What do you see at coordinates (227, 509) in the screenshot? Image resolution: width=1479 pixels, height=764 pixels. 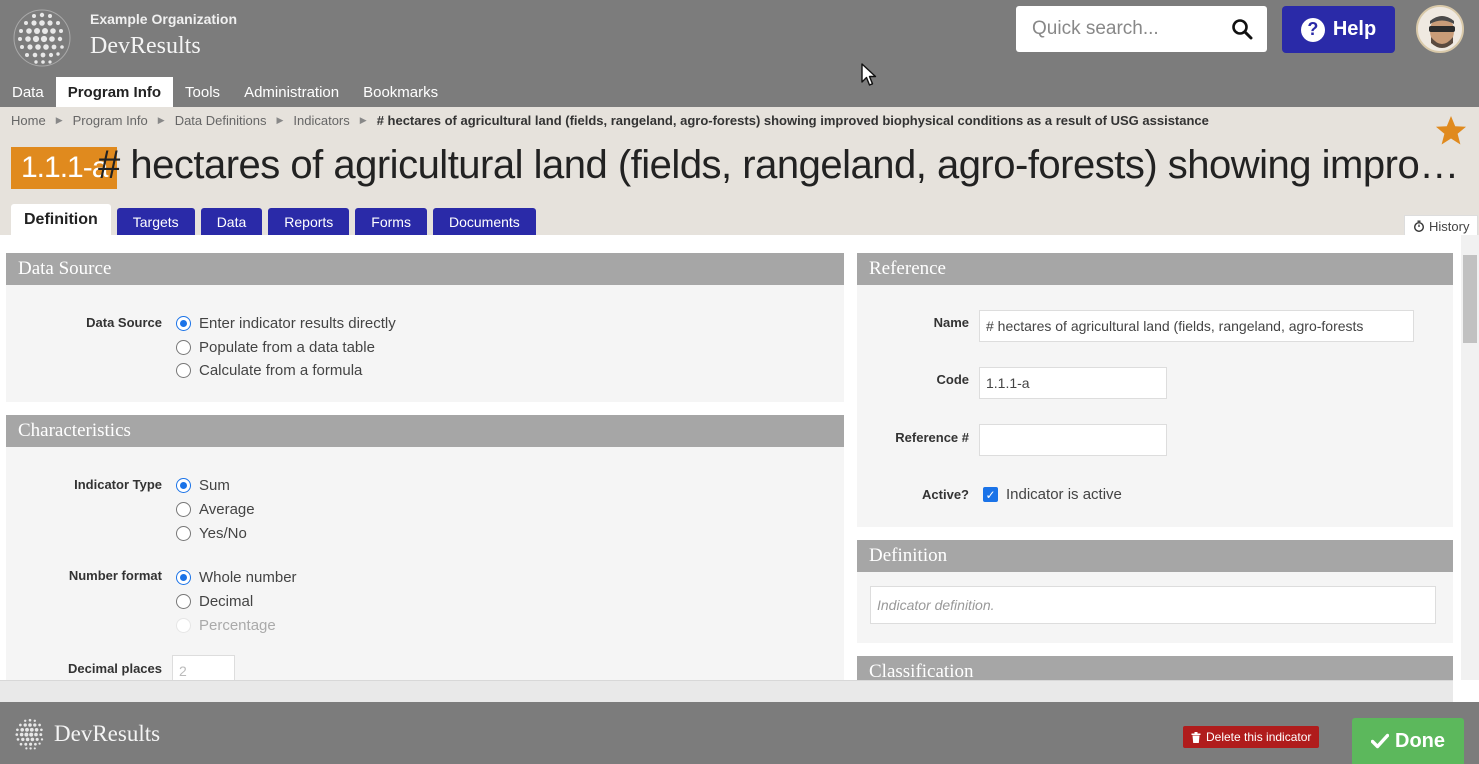 I see `option-label: Average` at bounding box center [227, 509].